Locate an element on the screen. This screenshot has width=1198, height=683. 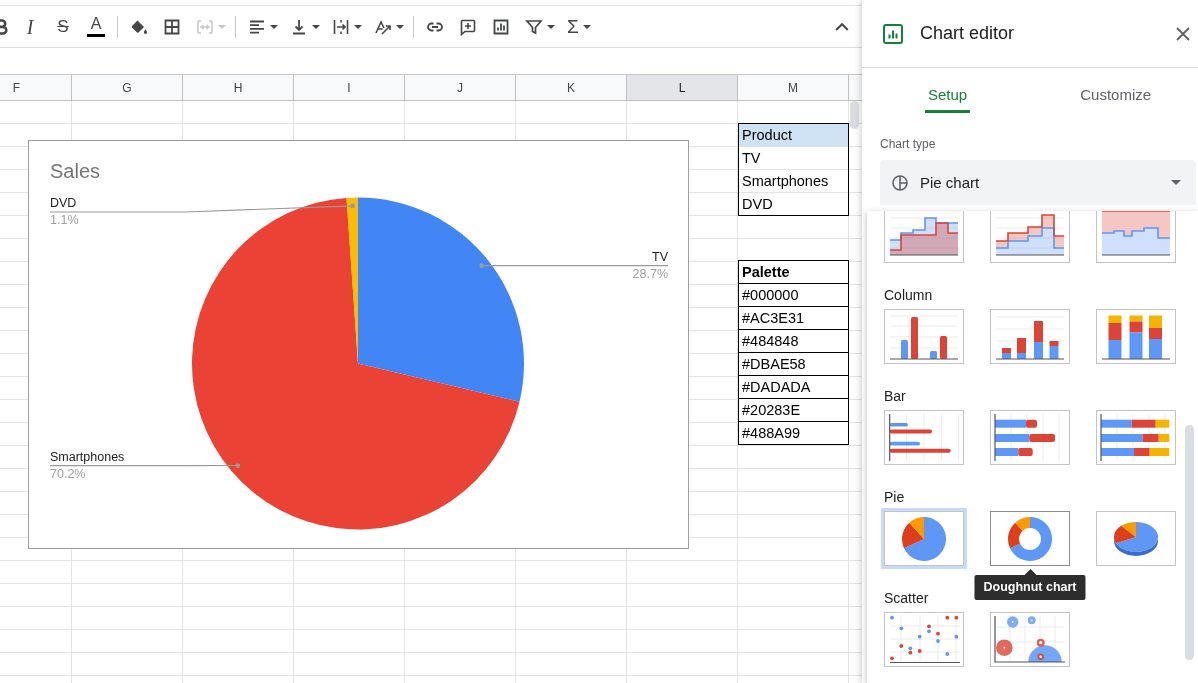
slice-label: TV is located at coordinates (660, 256).